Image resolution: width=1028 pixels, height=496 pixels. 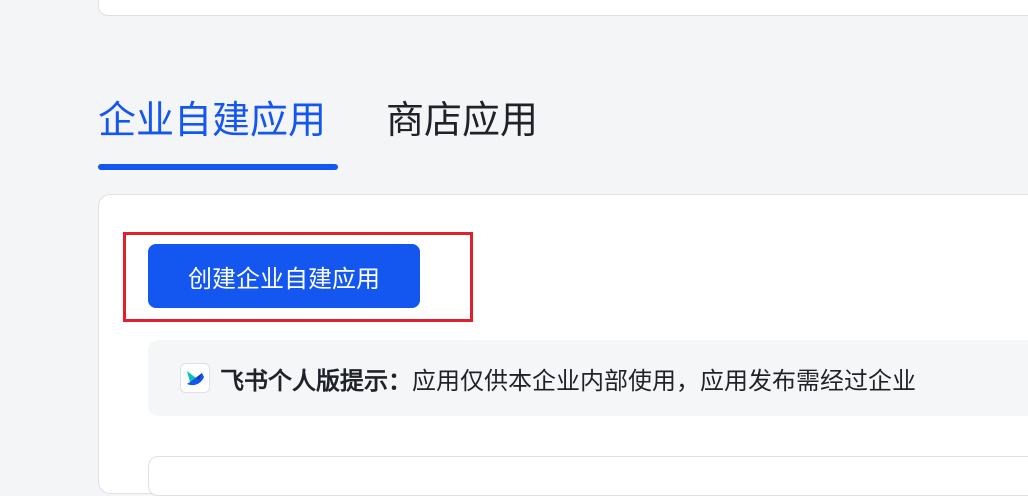 I want to click on previous-section-card, so click(x=563, y=8).